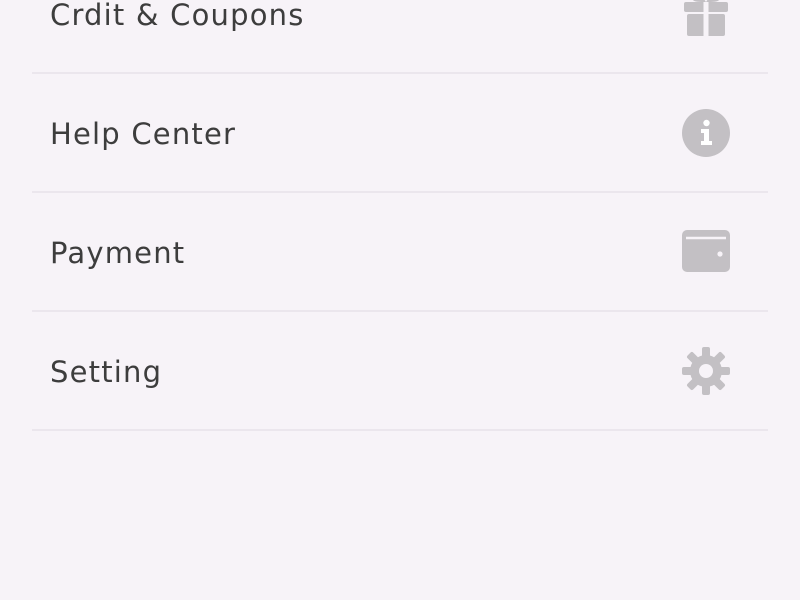 Image resolution: width=800 pixels, height=600 pixels. Describe the element at coordinates (706, 133) in the screenshot. I see `info-icon` at that location.